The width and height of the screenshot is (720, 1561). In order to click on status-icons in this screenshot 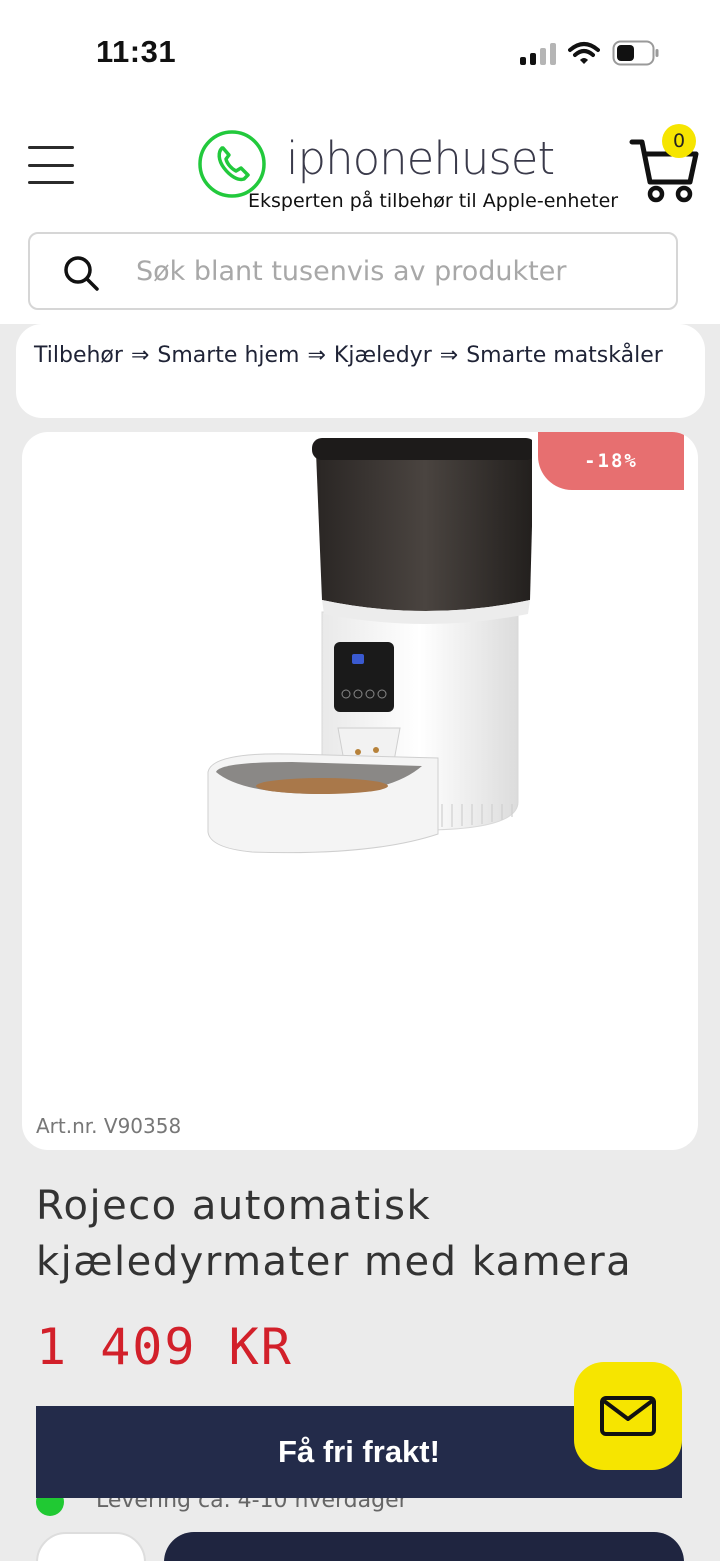, I will do `click(590, 53)`.